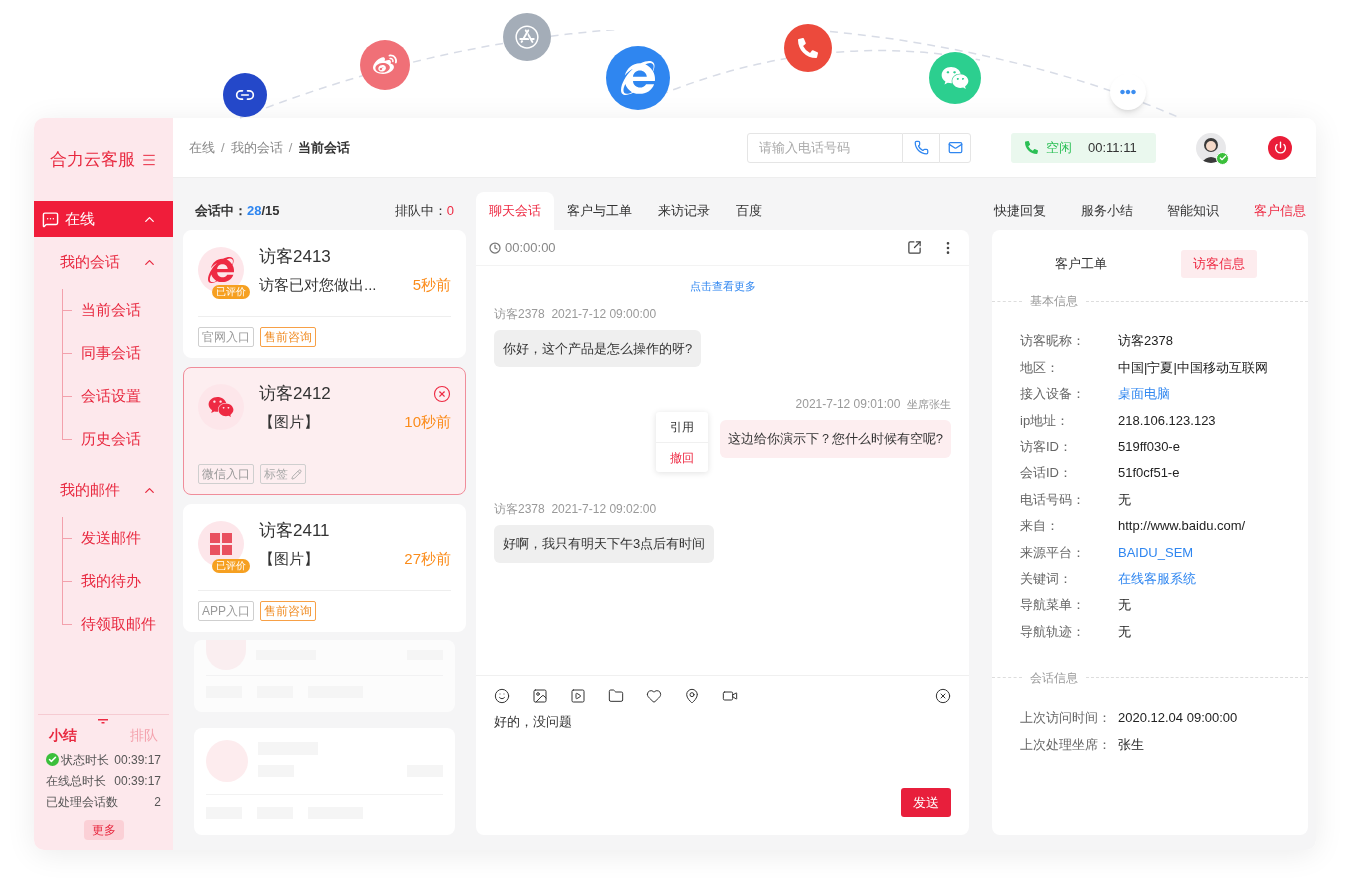  What do you see at coordinates (62, 735) in the screenshot?
I see `summary-tab: 小结` at bounding box center [62, 735].